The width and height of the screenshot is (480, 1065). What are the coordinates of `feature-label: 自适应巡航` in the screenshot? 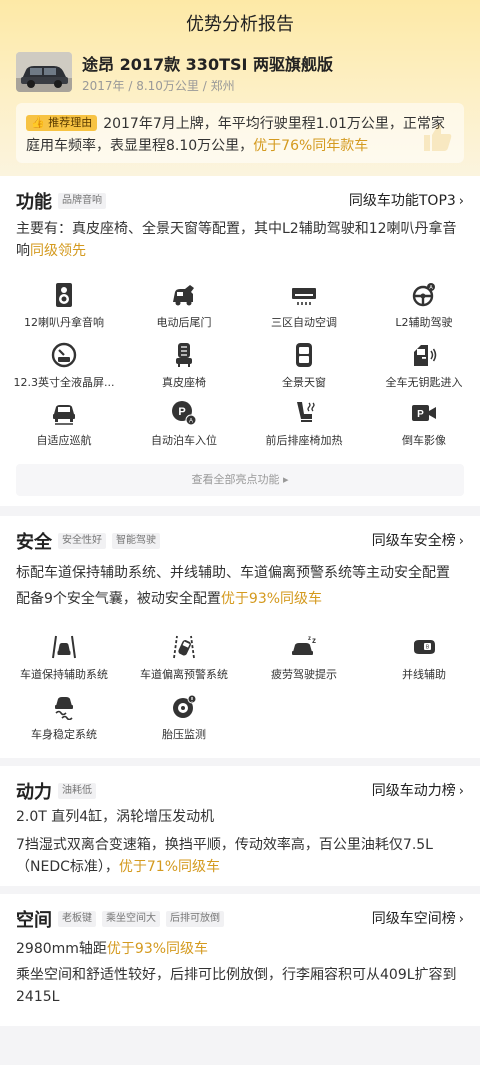 It's located at (64, 440).